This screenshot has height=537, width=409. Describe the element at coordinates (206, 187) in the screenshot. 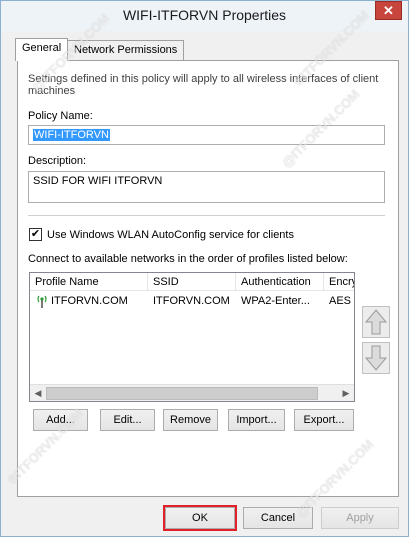

I see `description-field: SSID FOR WIFI ITFORVN` at that location.